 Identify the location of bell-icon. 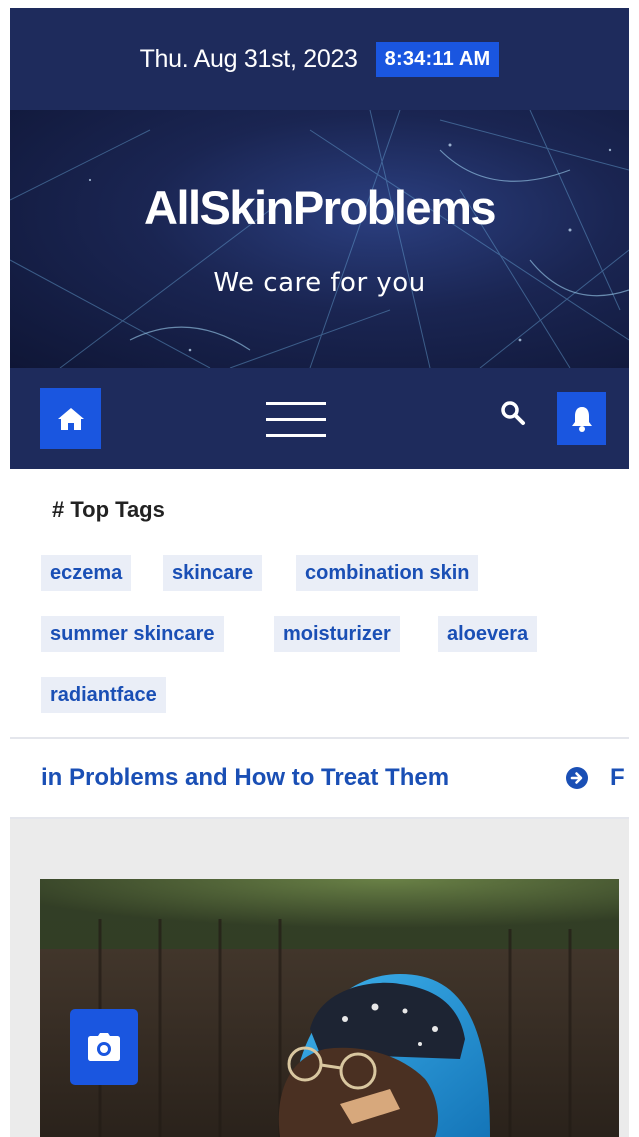
(581, 419).